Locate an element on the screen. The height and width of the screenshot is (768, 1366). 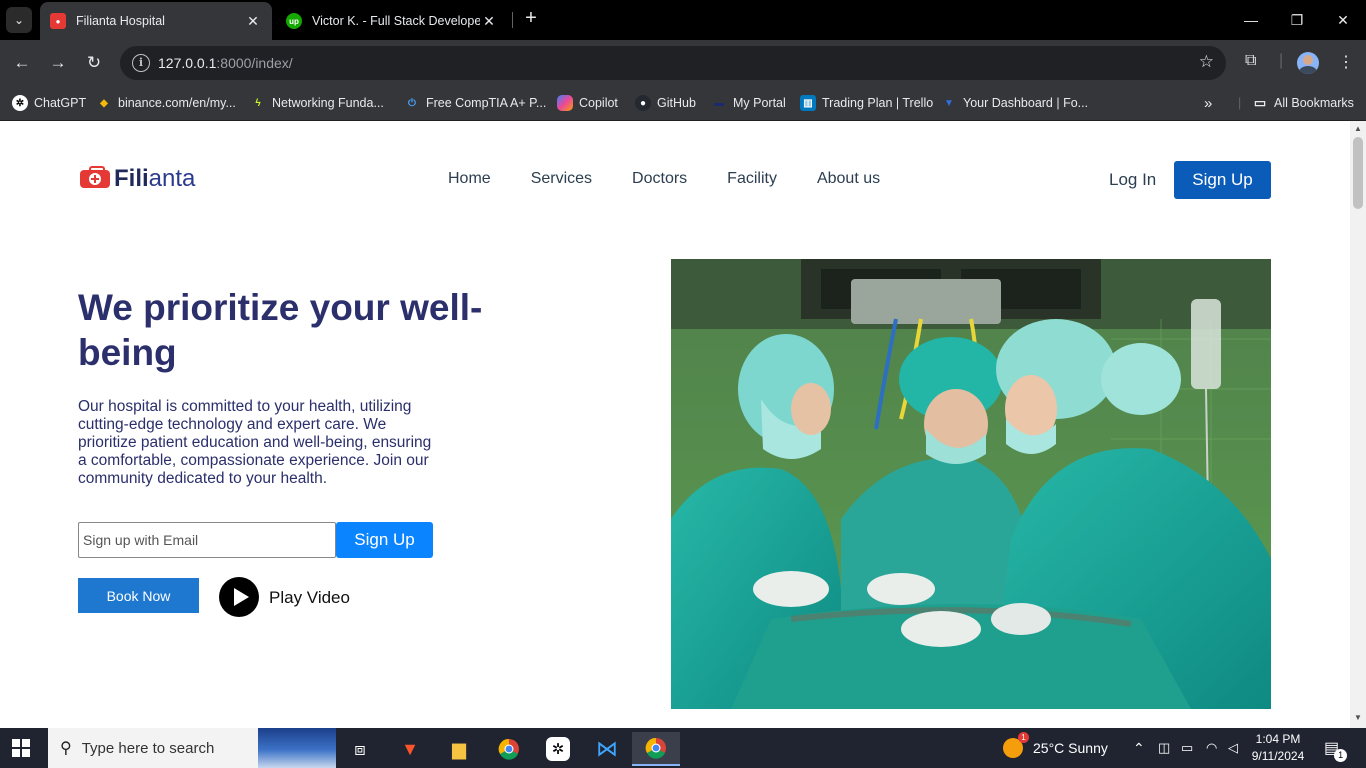
folder-icon: ▭ is located at coordinates (1260, 102).